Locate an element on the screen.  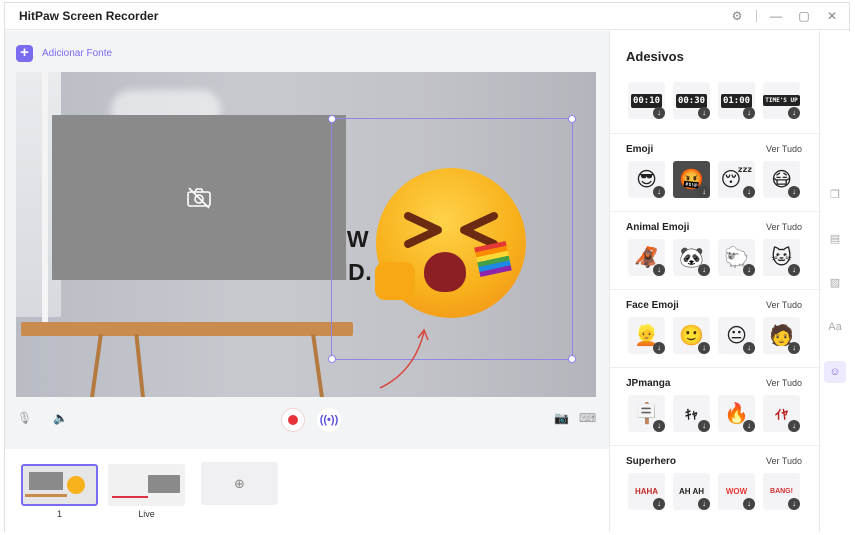
section-title: Face Emoji is located at coordinates (652, 305).